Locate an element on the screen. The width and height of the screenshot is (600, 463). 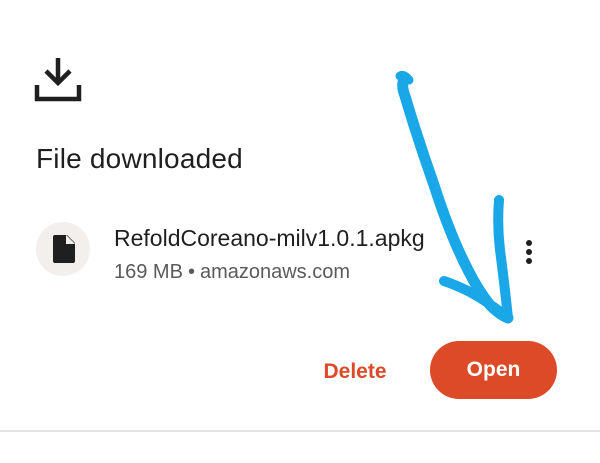
file-meta: 169 MB • amazonaws.com is located at coordinates (232, 272).